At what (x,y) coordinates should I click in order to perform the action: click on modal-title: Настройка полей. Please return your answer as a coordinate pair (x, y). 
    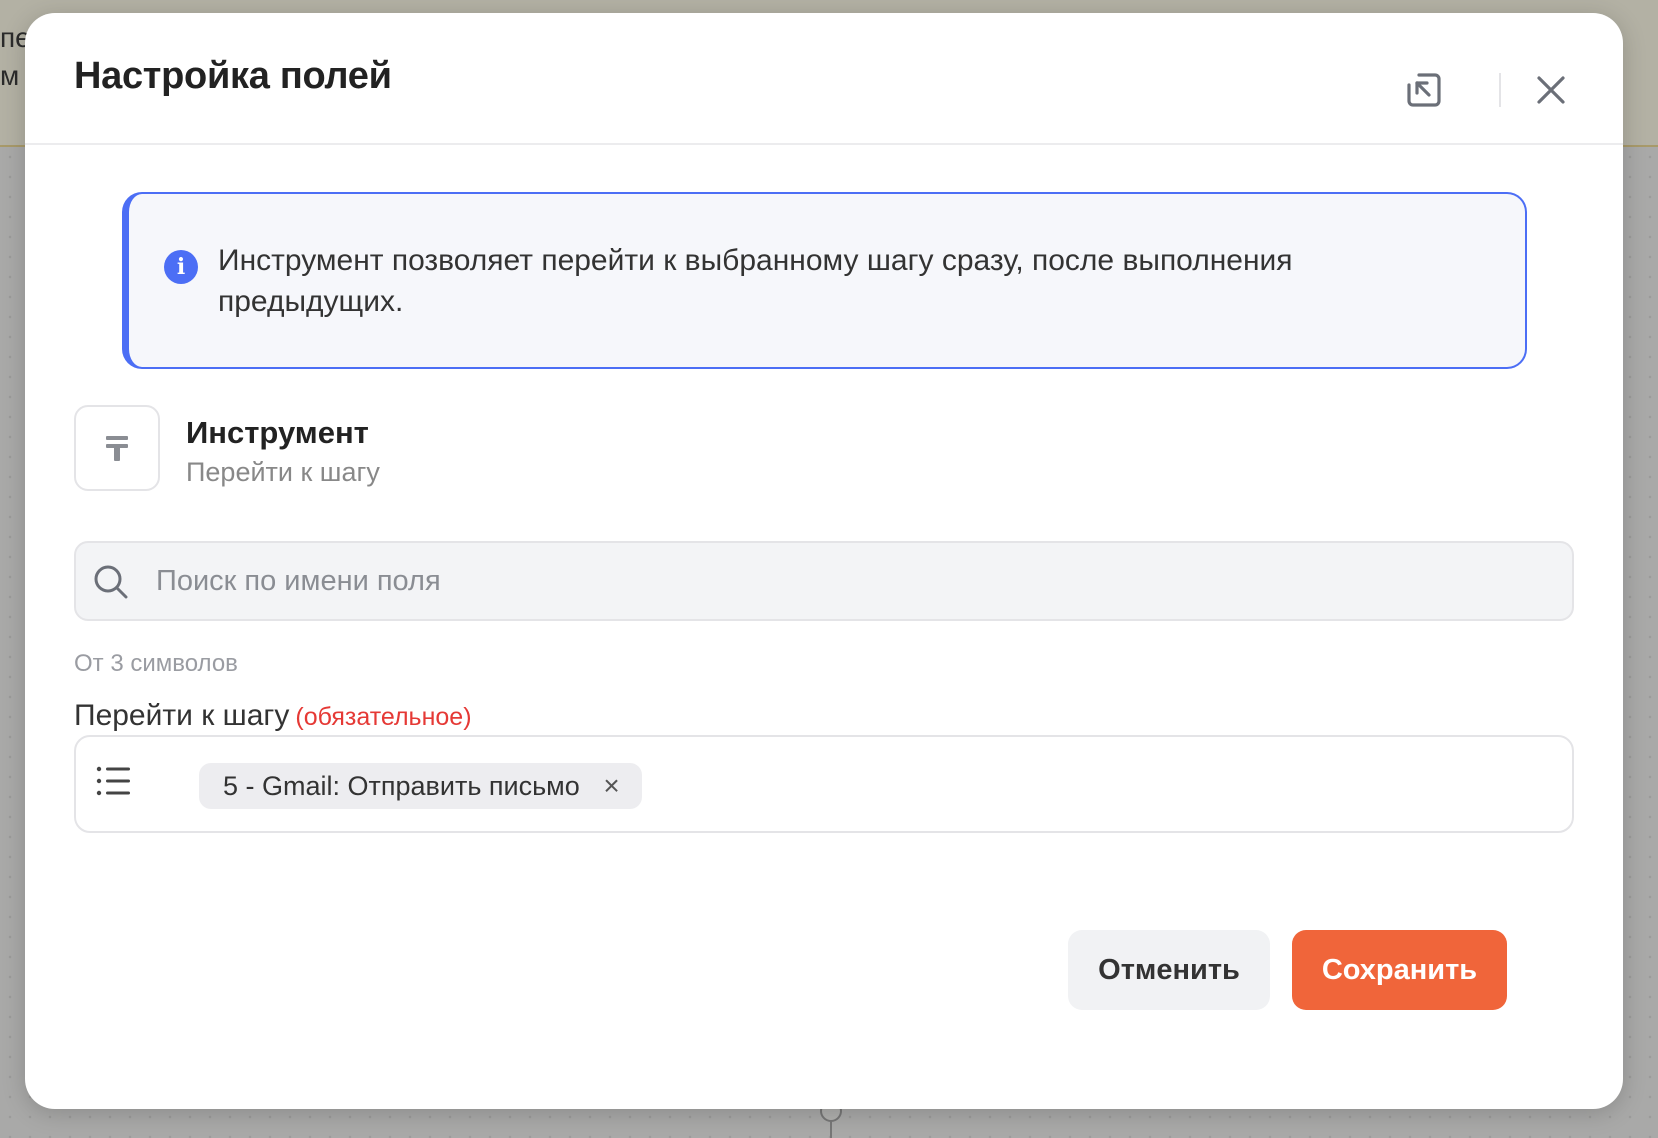
    Looking at the image, I should click on (233, 76).